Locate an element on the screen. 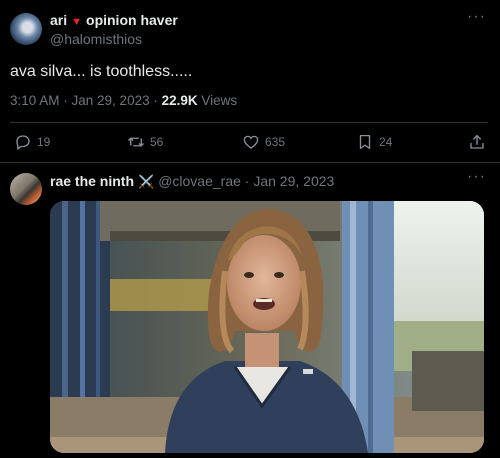 The image size is (500, 458). share-button is located at coordinates (477, 142).